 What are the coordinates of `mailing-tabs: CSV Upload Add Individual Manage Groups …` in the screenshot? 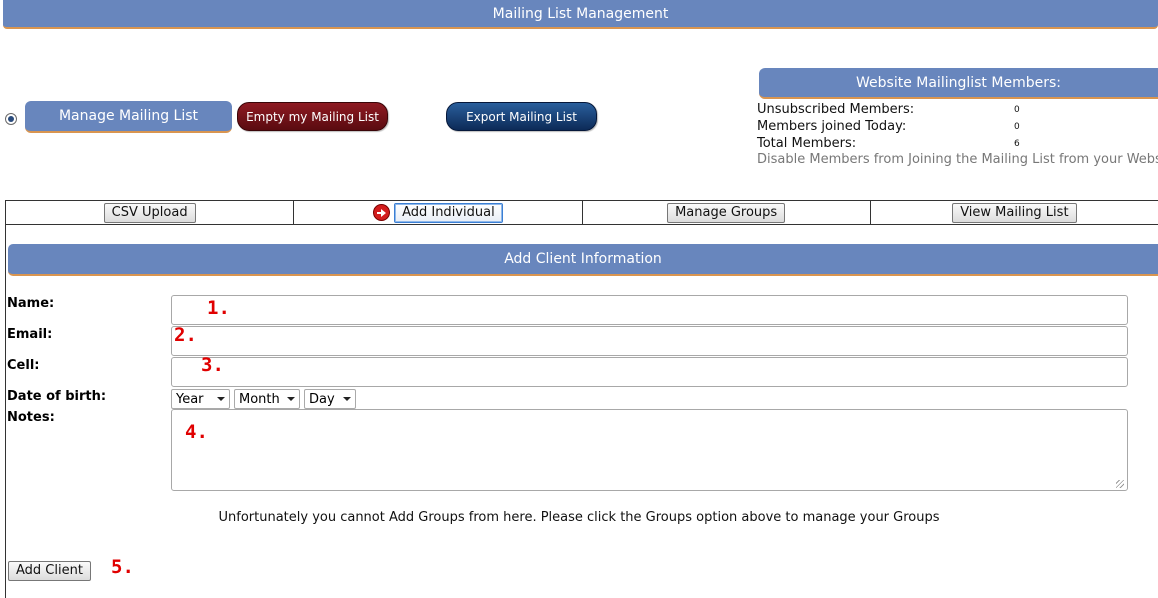 It's located at (581, 212).